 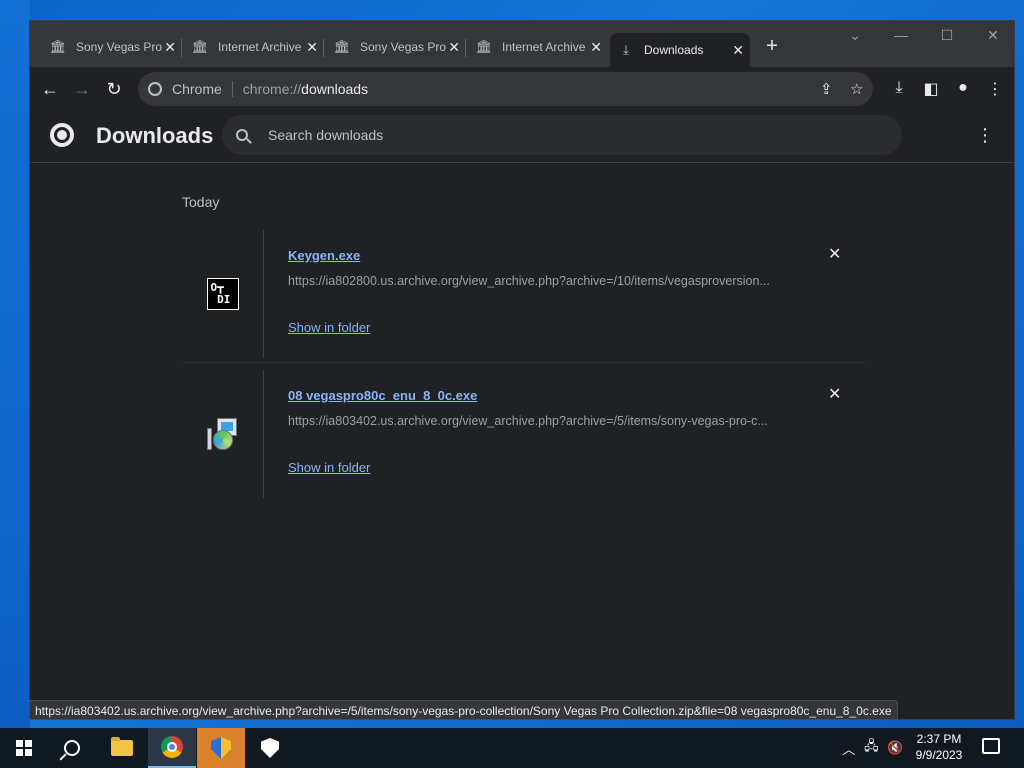 What do you see at coordinates (326, 135) in the screenshot?
I see `search-placeholder: Search downloads` at bounding box center [326, 135].